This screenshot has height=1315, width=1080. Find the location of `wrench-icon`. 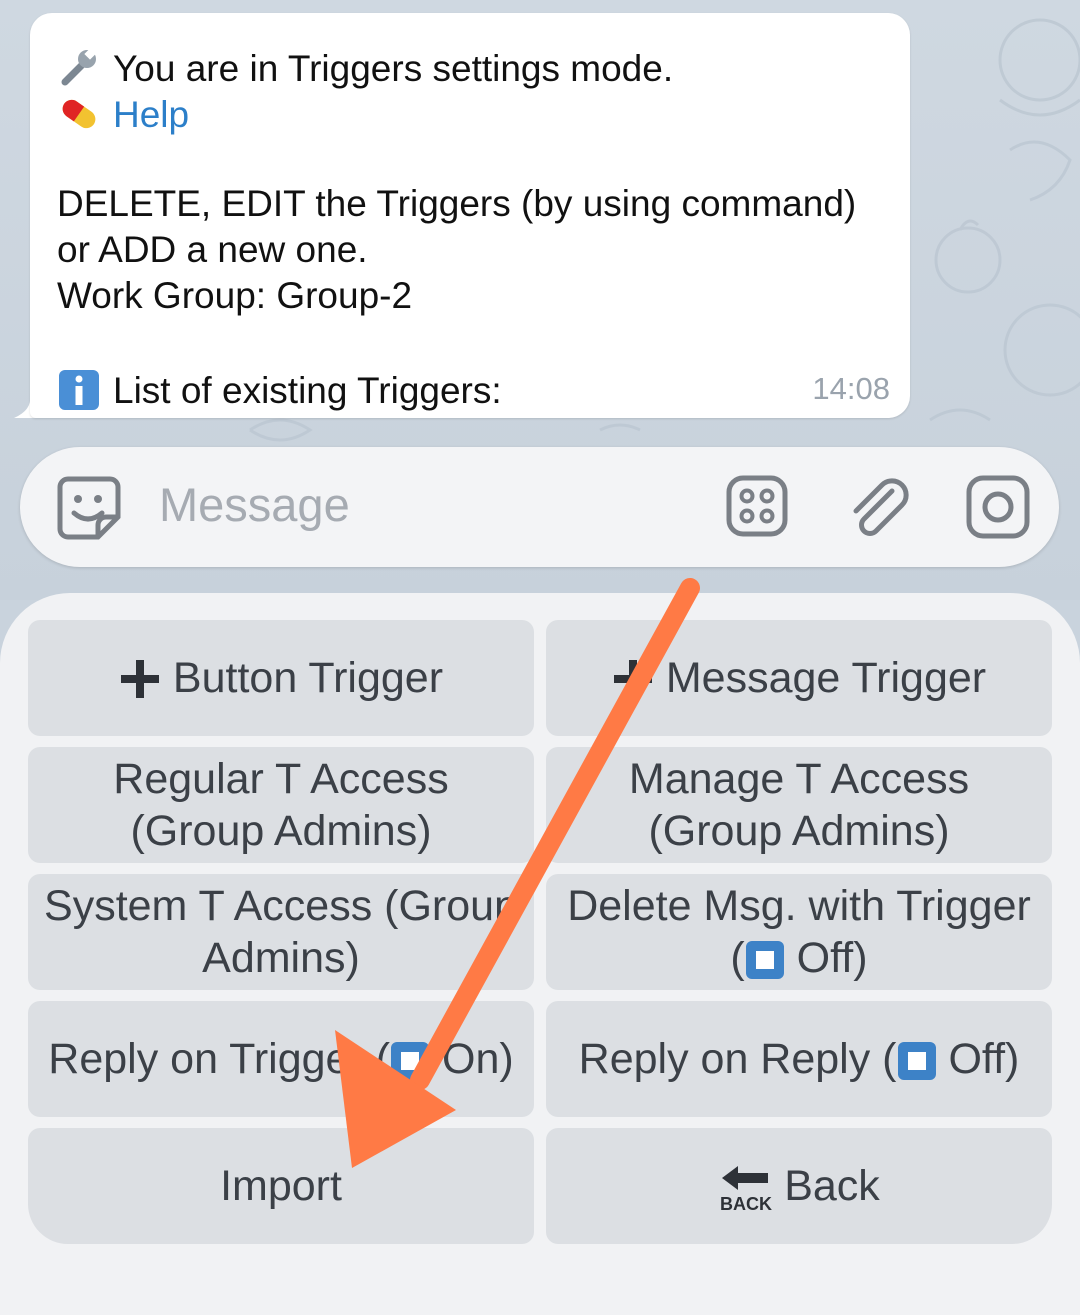

wrench-icon is located at coordinates (78, 67).